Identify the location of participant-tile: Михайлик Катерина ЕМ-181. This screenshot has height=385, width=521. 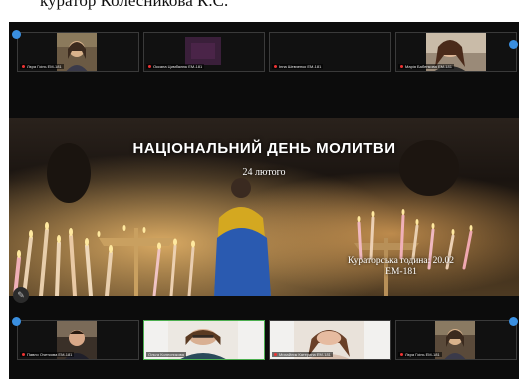
(330, 340).